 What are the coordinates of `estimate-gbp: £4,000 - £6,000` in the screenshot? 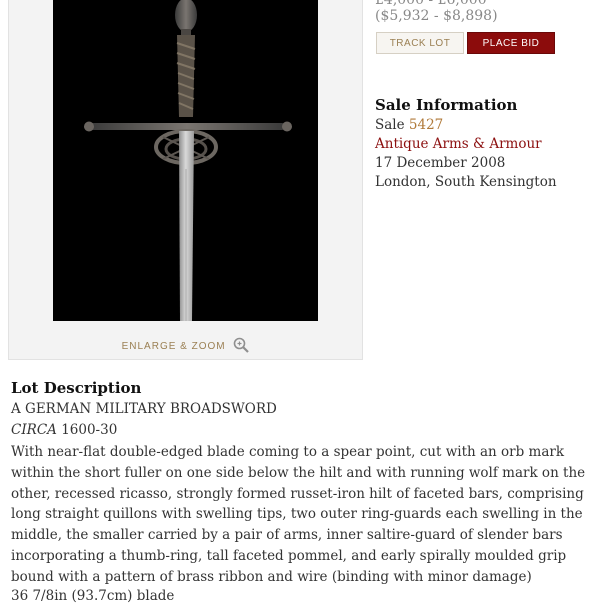 It's located at (431, 4).